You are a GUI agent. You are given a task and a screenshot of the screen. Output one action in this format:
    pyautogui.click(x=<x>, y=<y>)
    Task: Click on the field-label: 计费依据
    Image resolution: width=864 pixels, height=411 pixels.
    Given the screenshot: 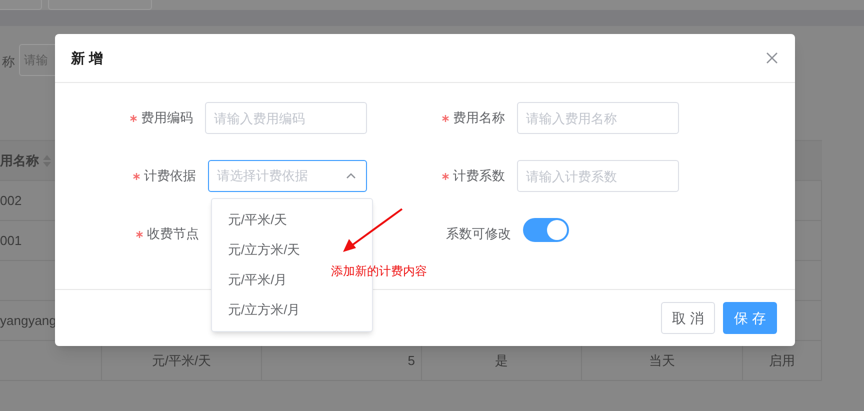 What is the action you would take?
    pyautogui.click(x=170, y=176)
    